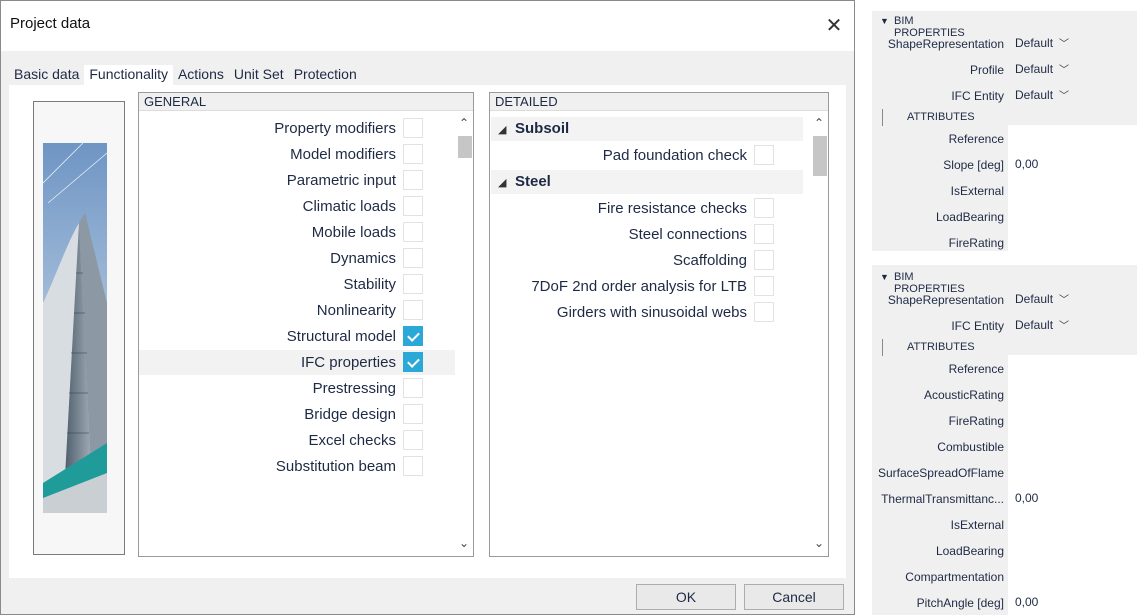 This screenshot has height=615, width=1137. What do you see at coordinates (297, 180) in the screenshot?
I see `general-item-parametric-input: Parametric input` at bounding box center [297, 180].